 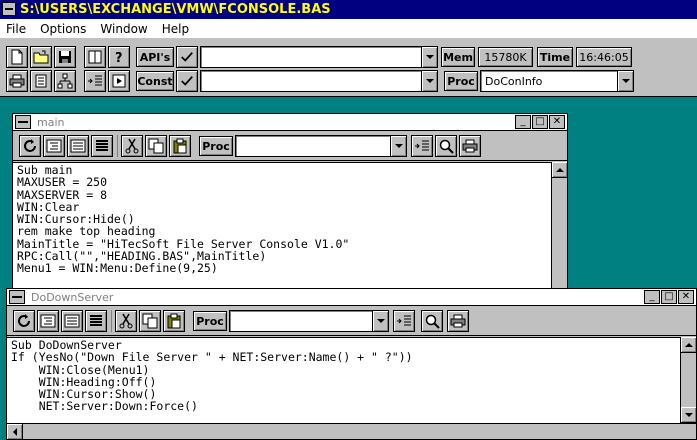 I want to click on run-icon, so click(x=119, y=81).